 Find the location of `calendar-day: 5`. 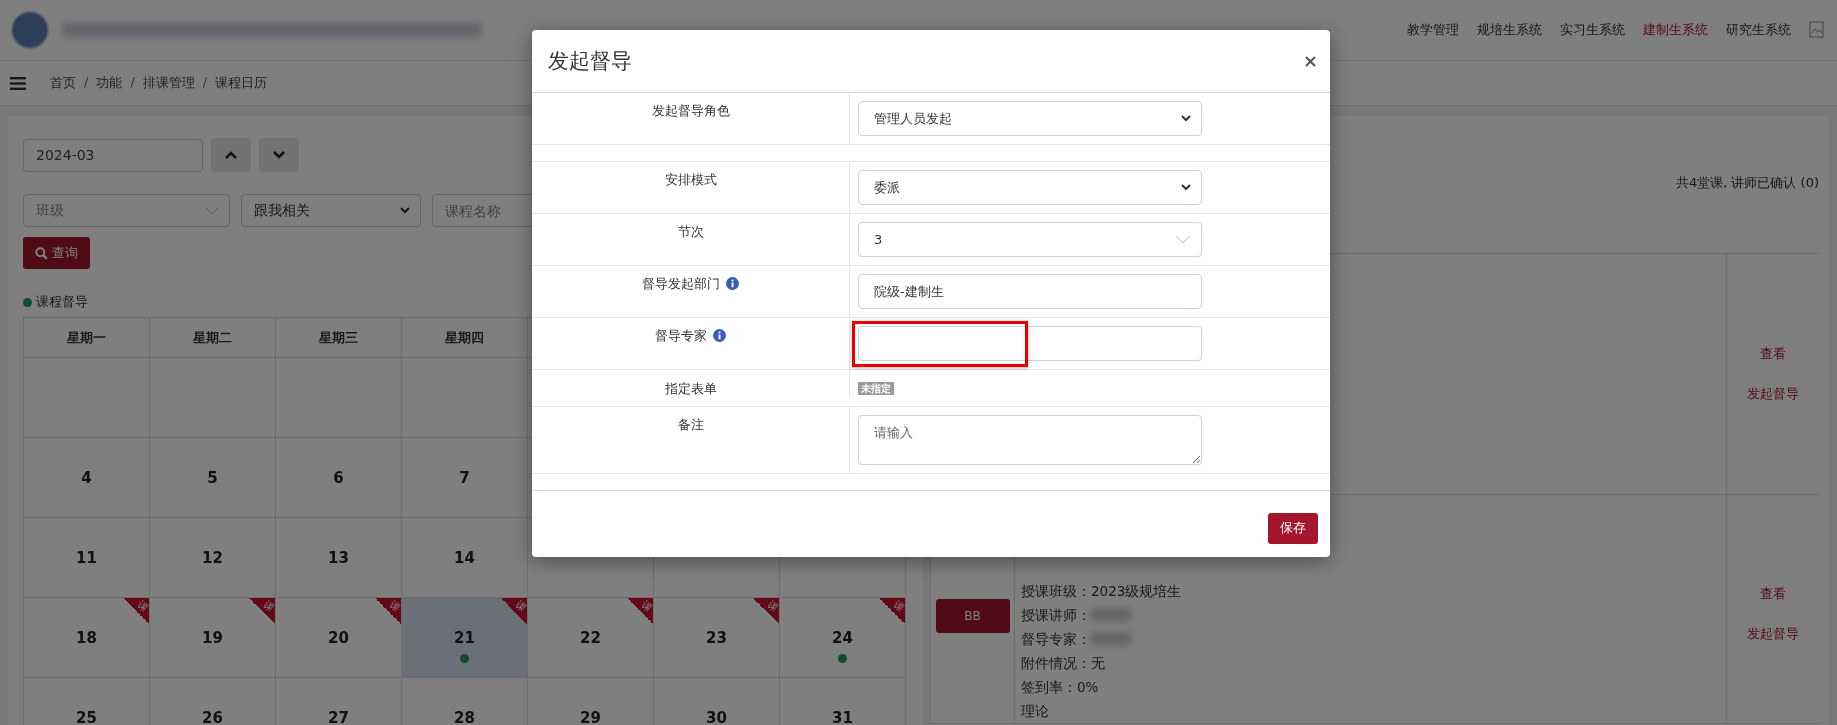

calendar-day: 5 is located at coordinates (213, 478).